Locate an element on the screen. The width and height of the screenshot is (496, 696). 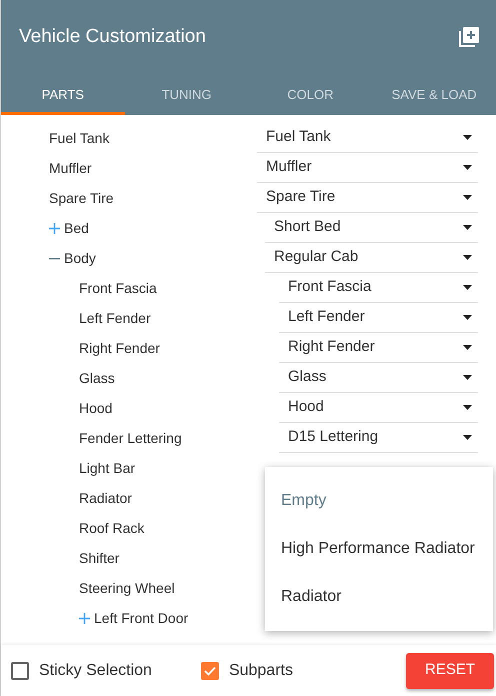
part-label: Roof Rack is located at coordinates (111, 528).